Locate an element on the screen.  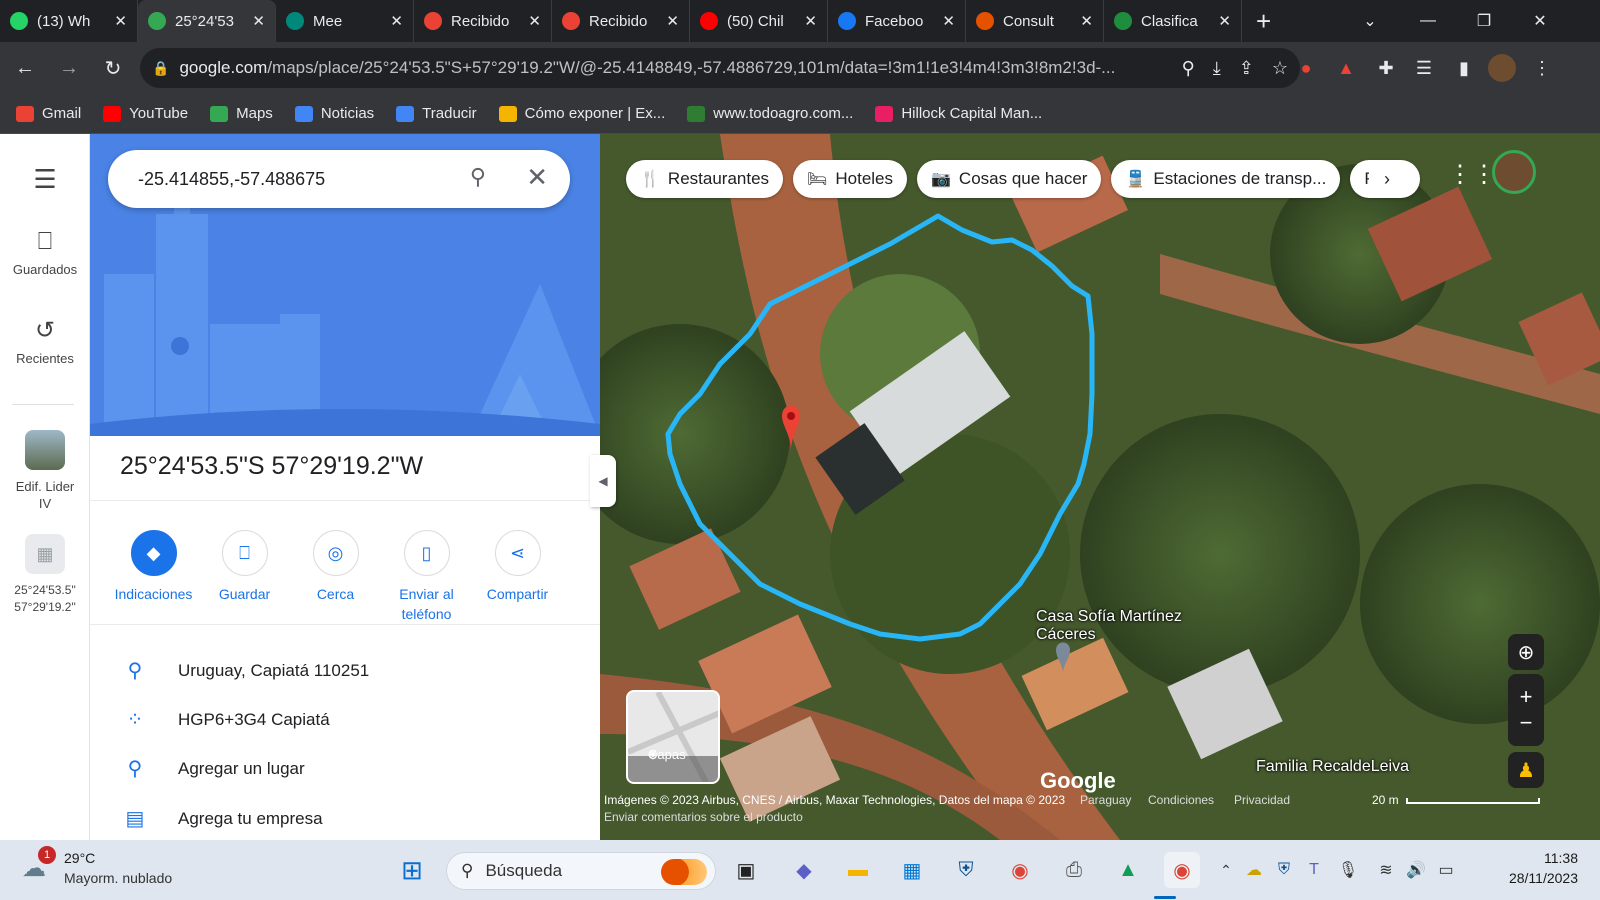
teams-chat-icon: ◆ is located at coordinates (804, 870).